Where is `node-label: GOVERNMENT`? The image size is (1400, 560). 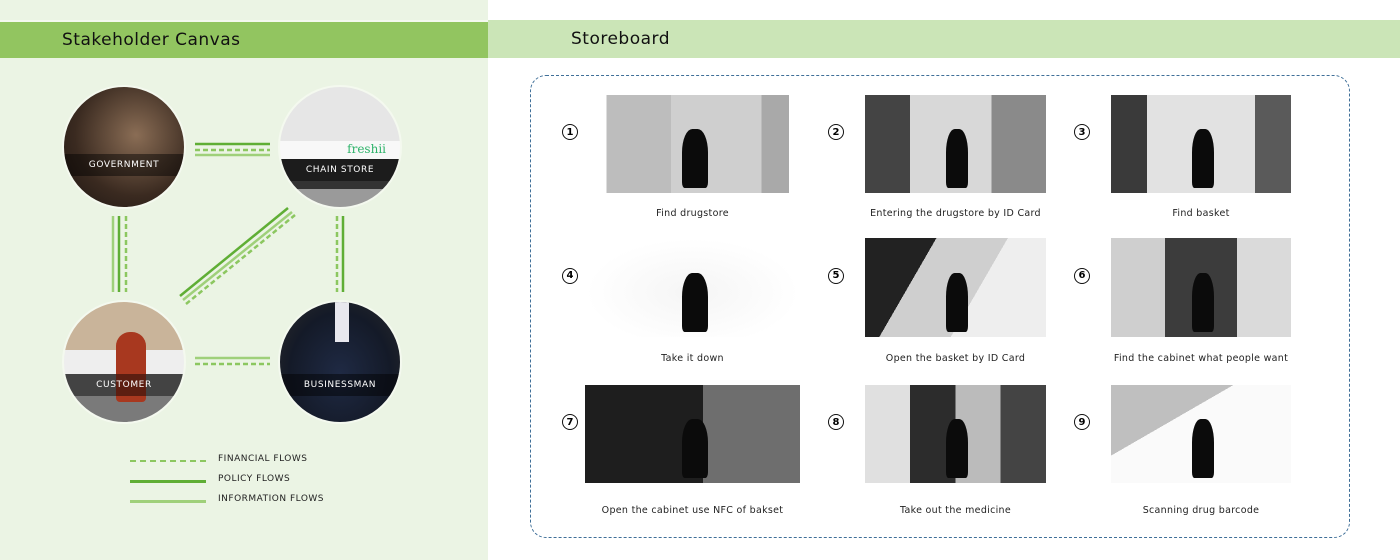
node-label: GOVERNMENT is located at coordinates (124, 165).